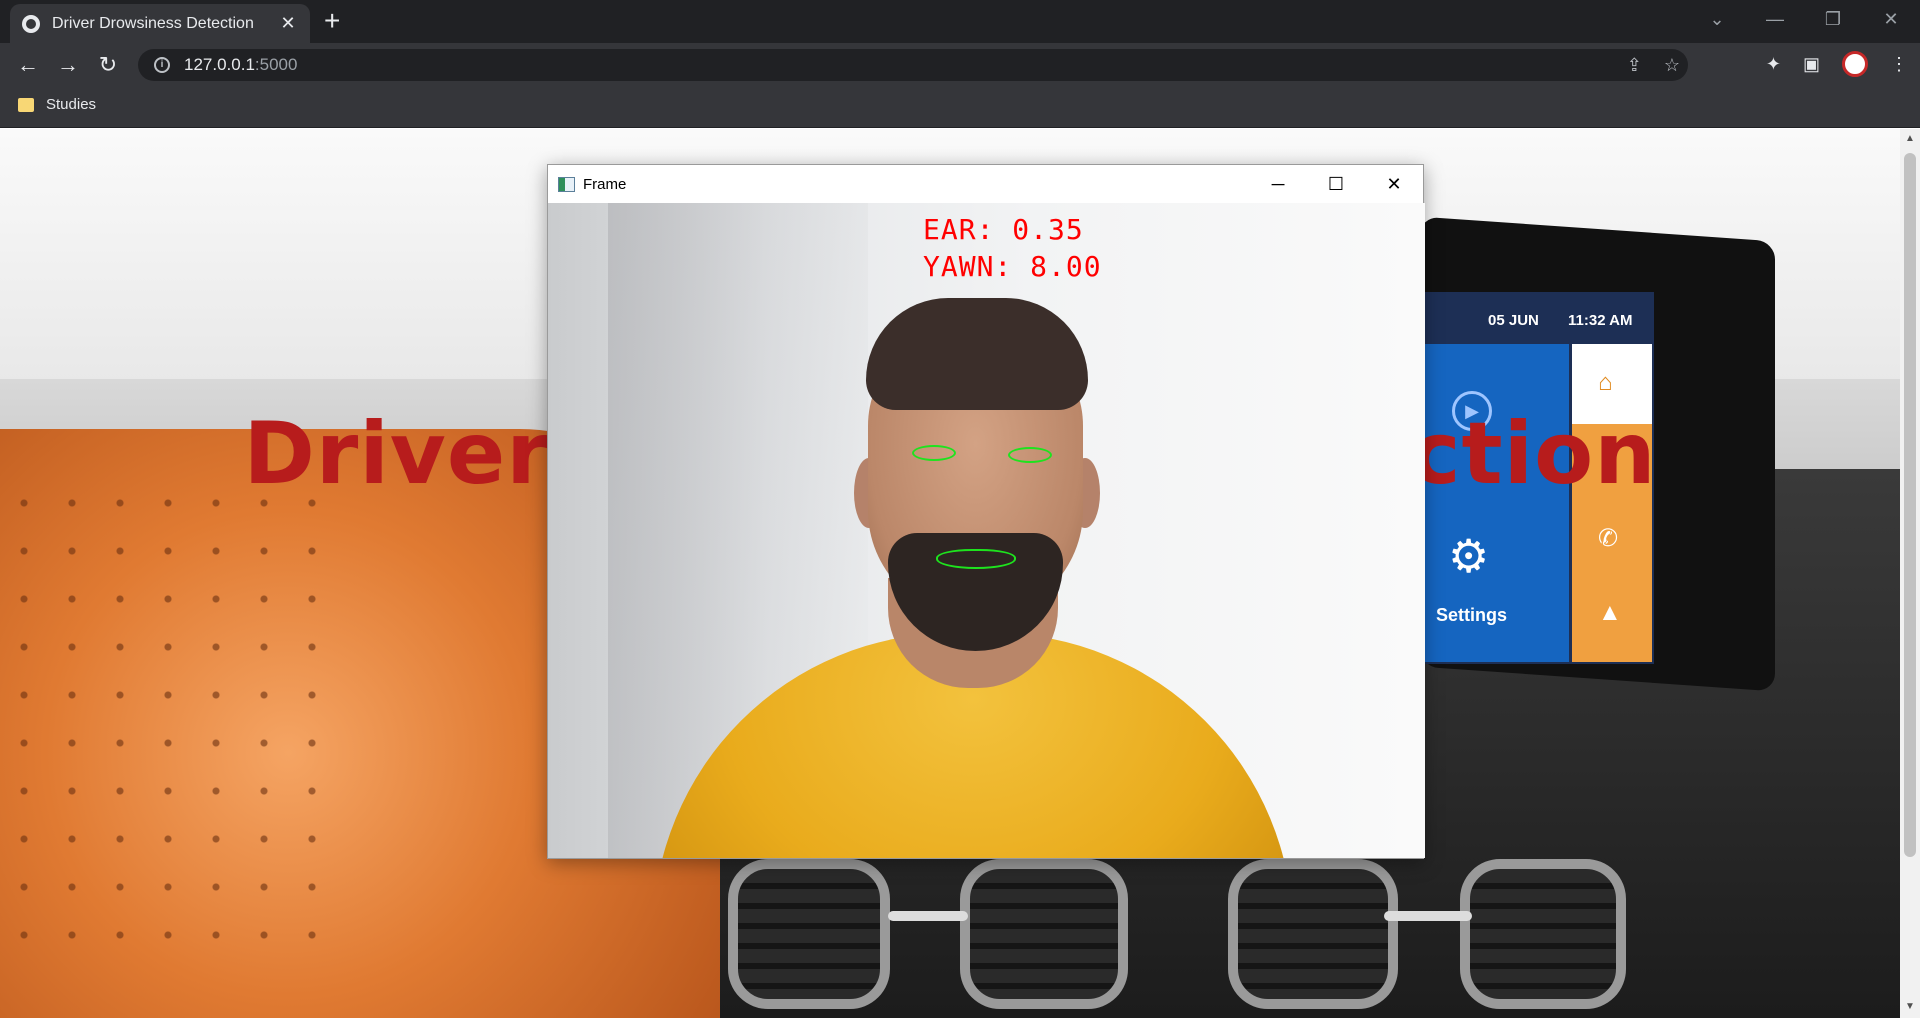 The height and width of the screenshot is (1018, 1920). What do you see at coordinates (71, 104) in the screenshot?
I see `bookmark-label: Studies` at bounding box center [71, 104].